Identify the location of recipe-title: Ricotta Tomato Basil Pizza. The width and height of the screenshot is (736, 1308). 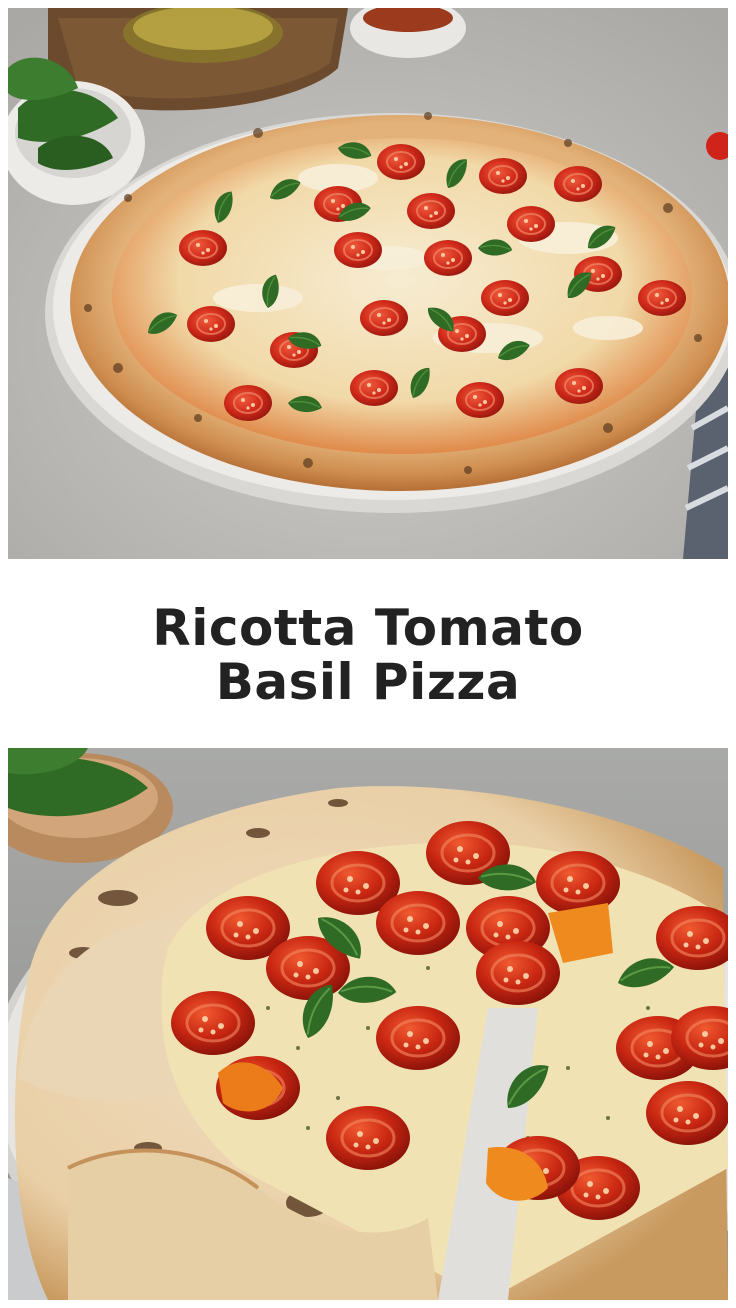
(368, 655).